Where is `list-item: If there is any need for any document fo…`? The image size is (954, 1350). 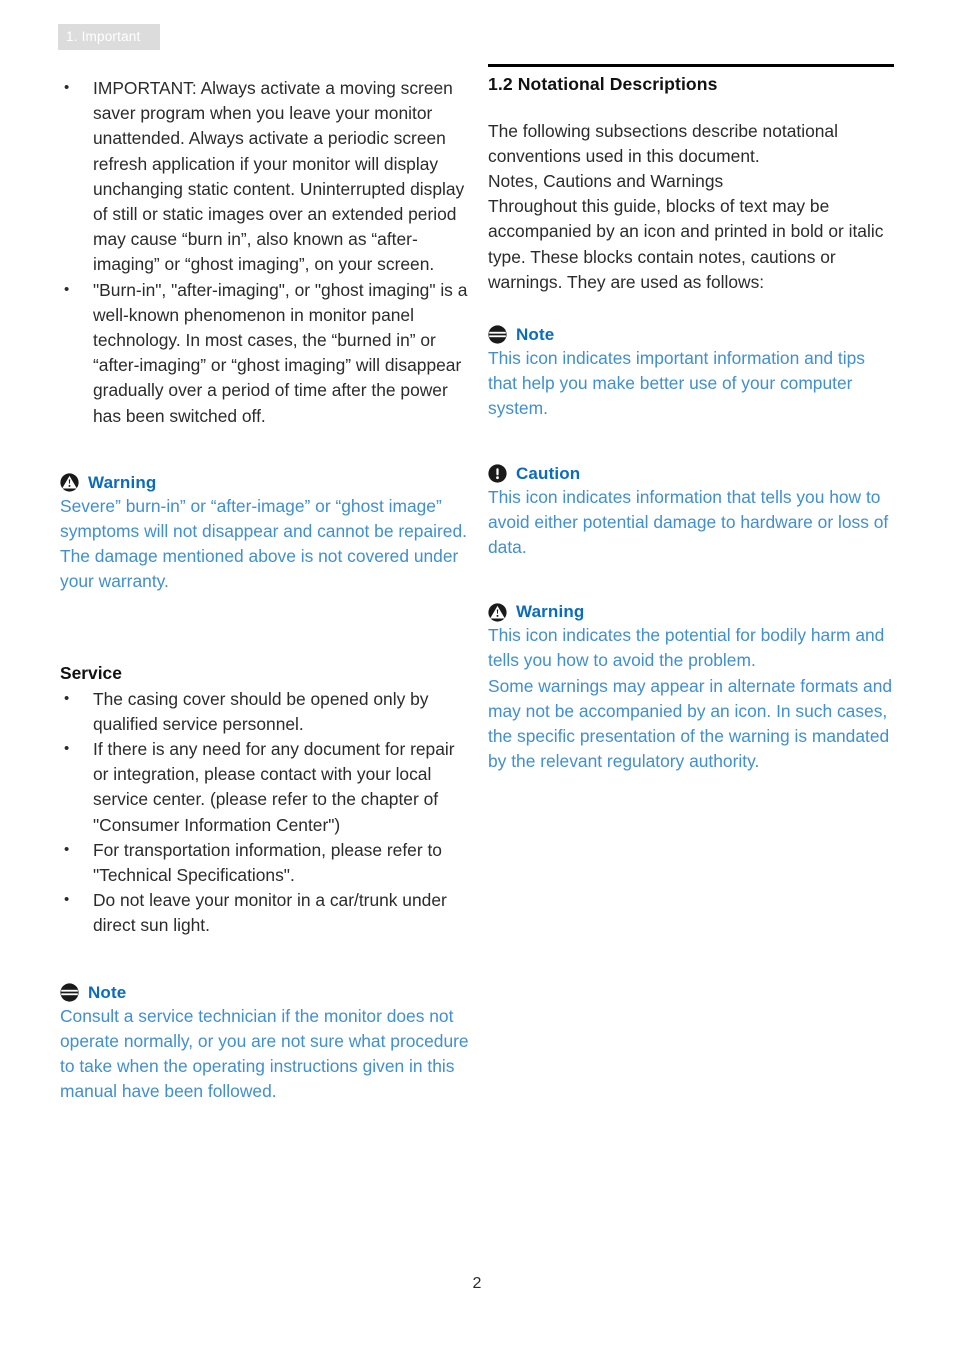 list-item: If there is any need for any document fo… is located at coordinates (266, 787).